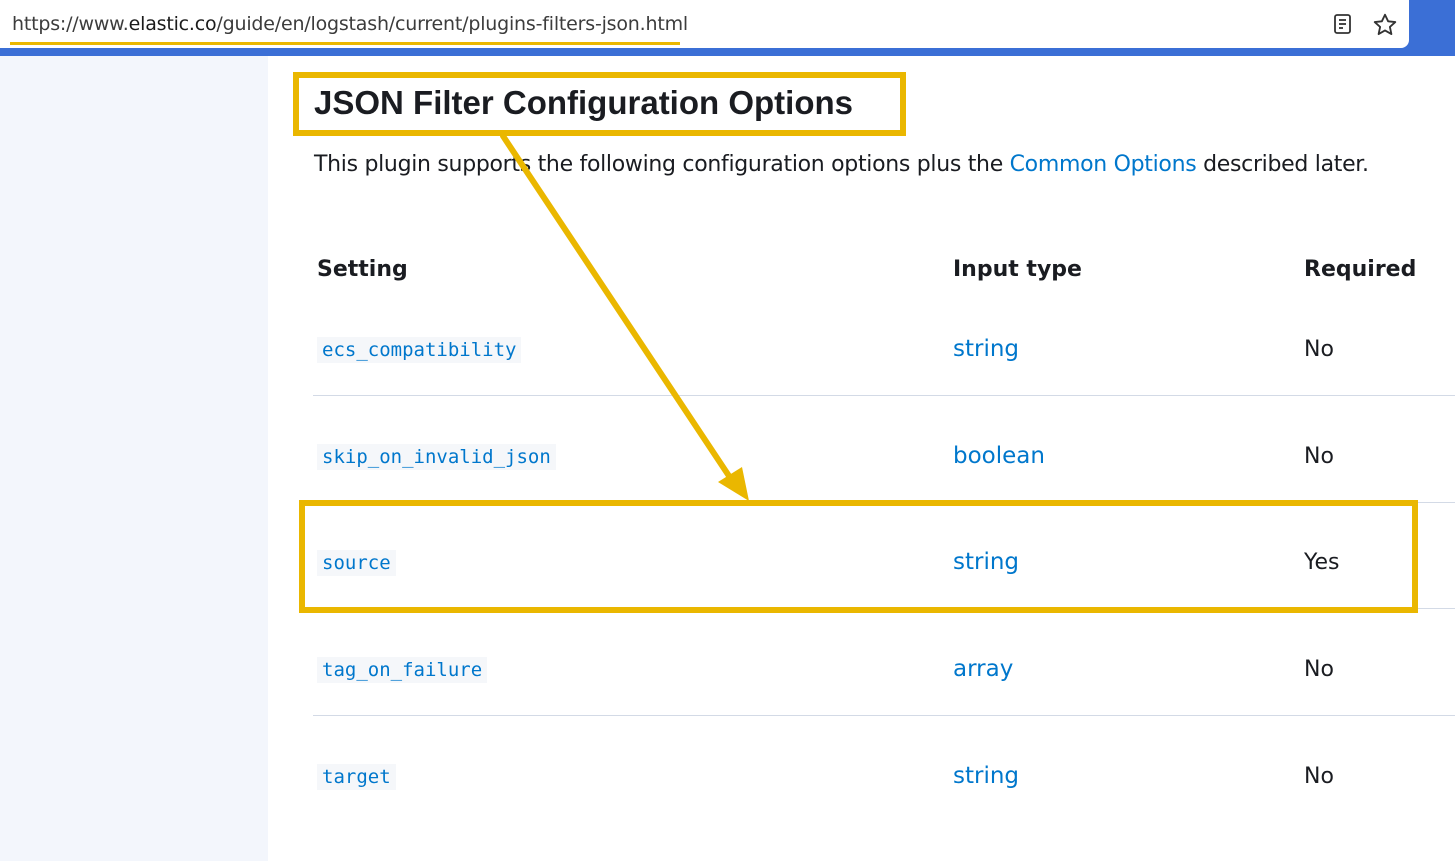  I want to click on setting-skip-on-invalid-json-link: skip_on_invalid_json, so click(436, 457).